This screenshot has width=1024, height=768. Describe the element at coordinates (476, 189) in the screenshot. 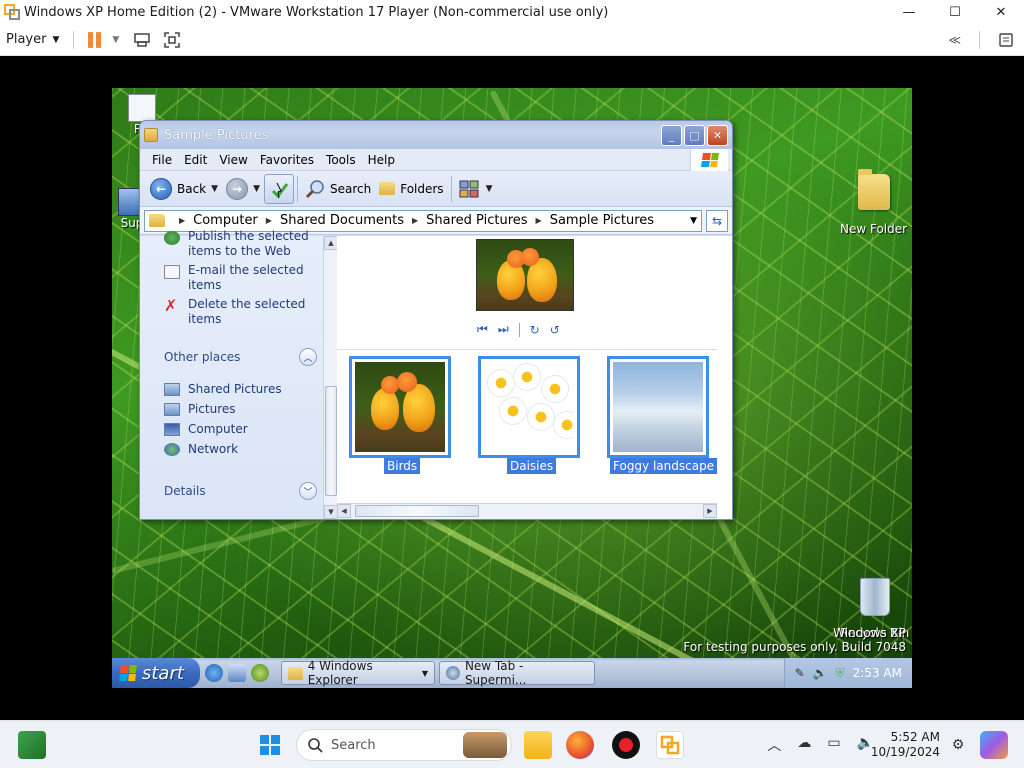

I see `views-button: ▼` at that location.